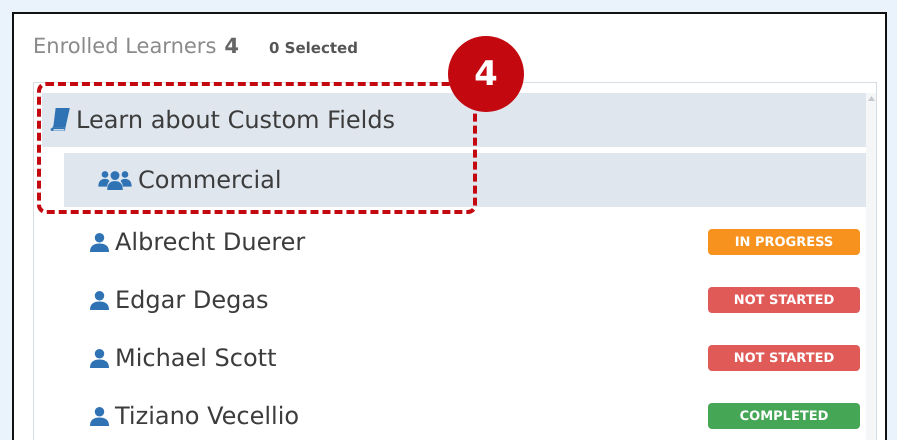 Image resolution: width=897 pixels, height=440 pixels. I want to click on book-icon, so click(60, 120).